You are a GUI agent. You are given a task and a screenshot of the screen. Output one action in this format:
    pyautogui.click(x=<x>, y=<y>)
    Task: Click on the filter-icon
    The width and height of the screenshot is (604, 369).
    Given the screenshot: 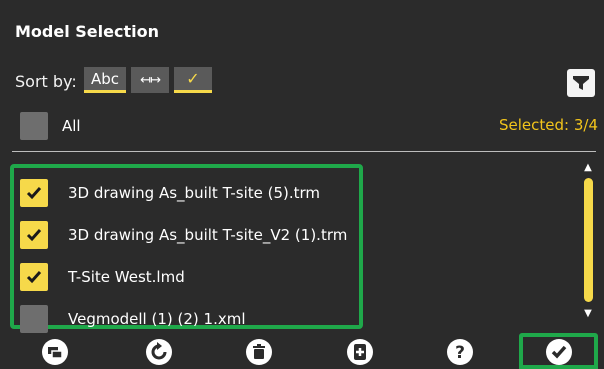 What is the action you would take?
    pyautogui.click(x=581, y=83)
    